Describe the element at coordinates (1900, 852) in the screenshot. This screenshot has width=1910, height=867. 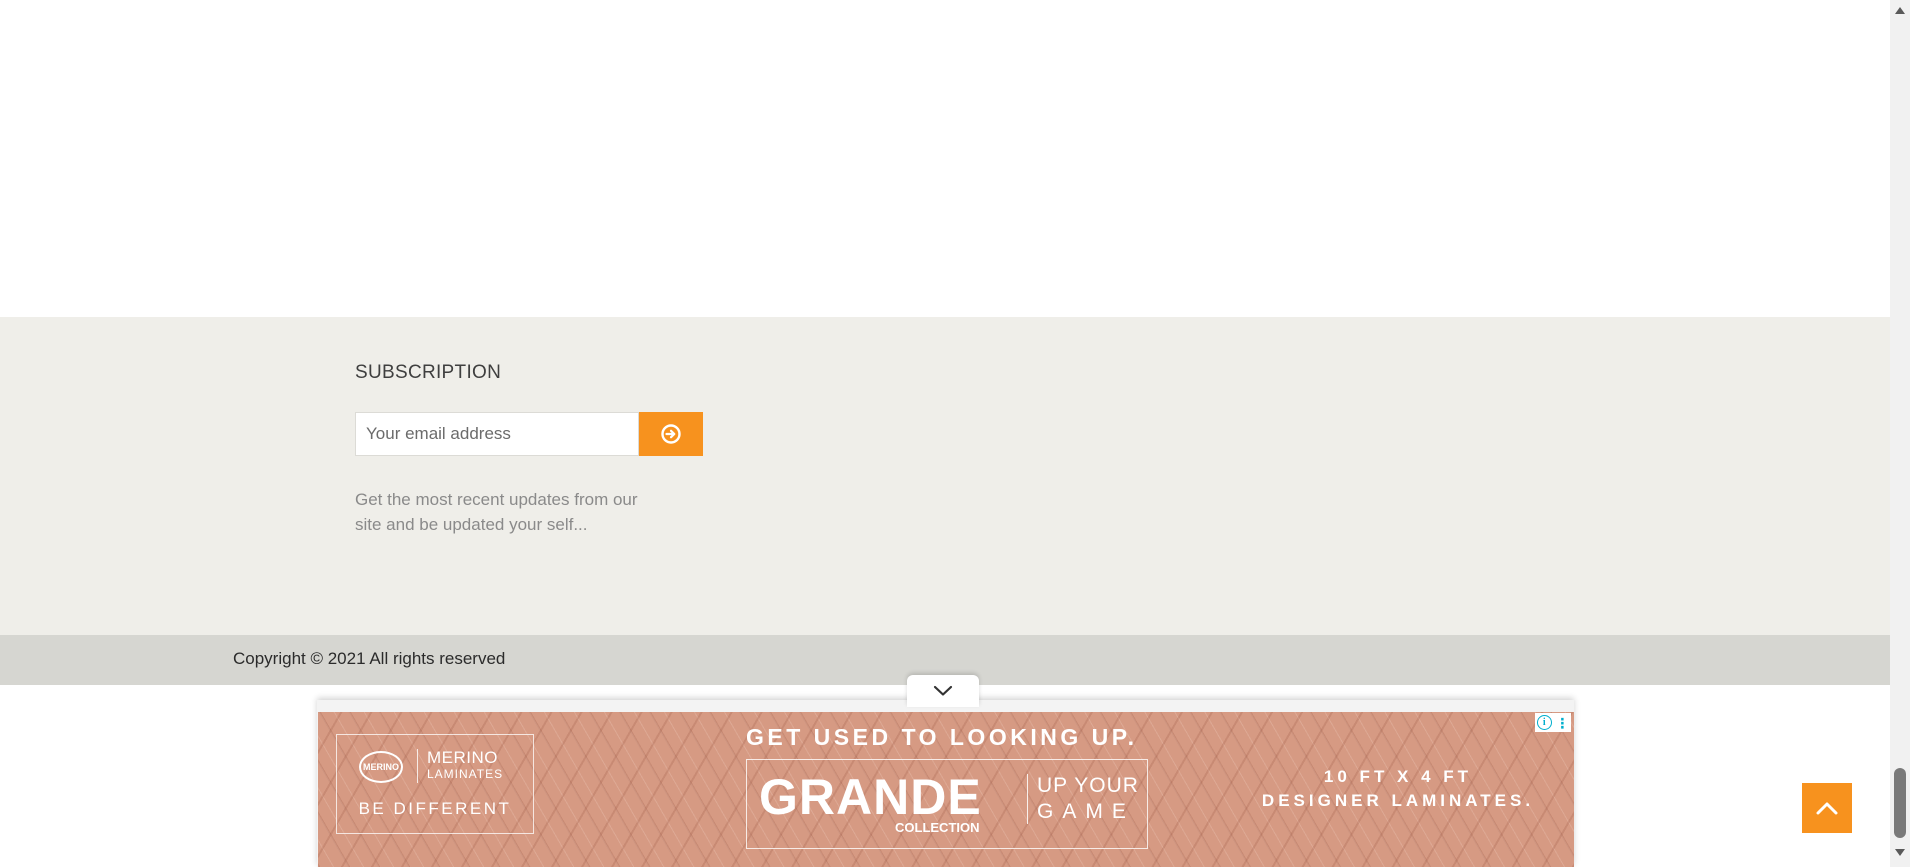
I see `scroll-down-arrow-icon` at that location.